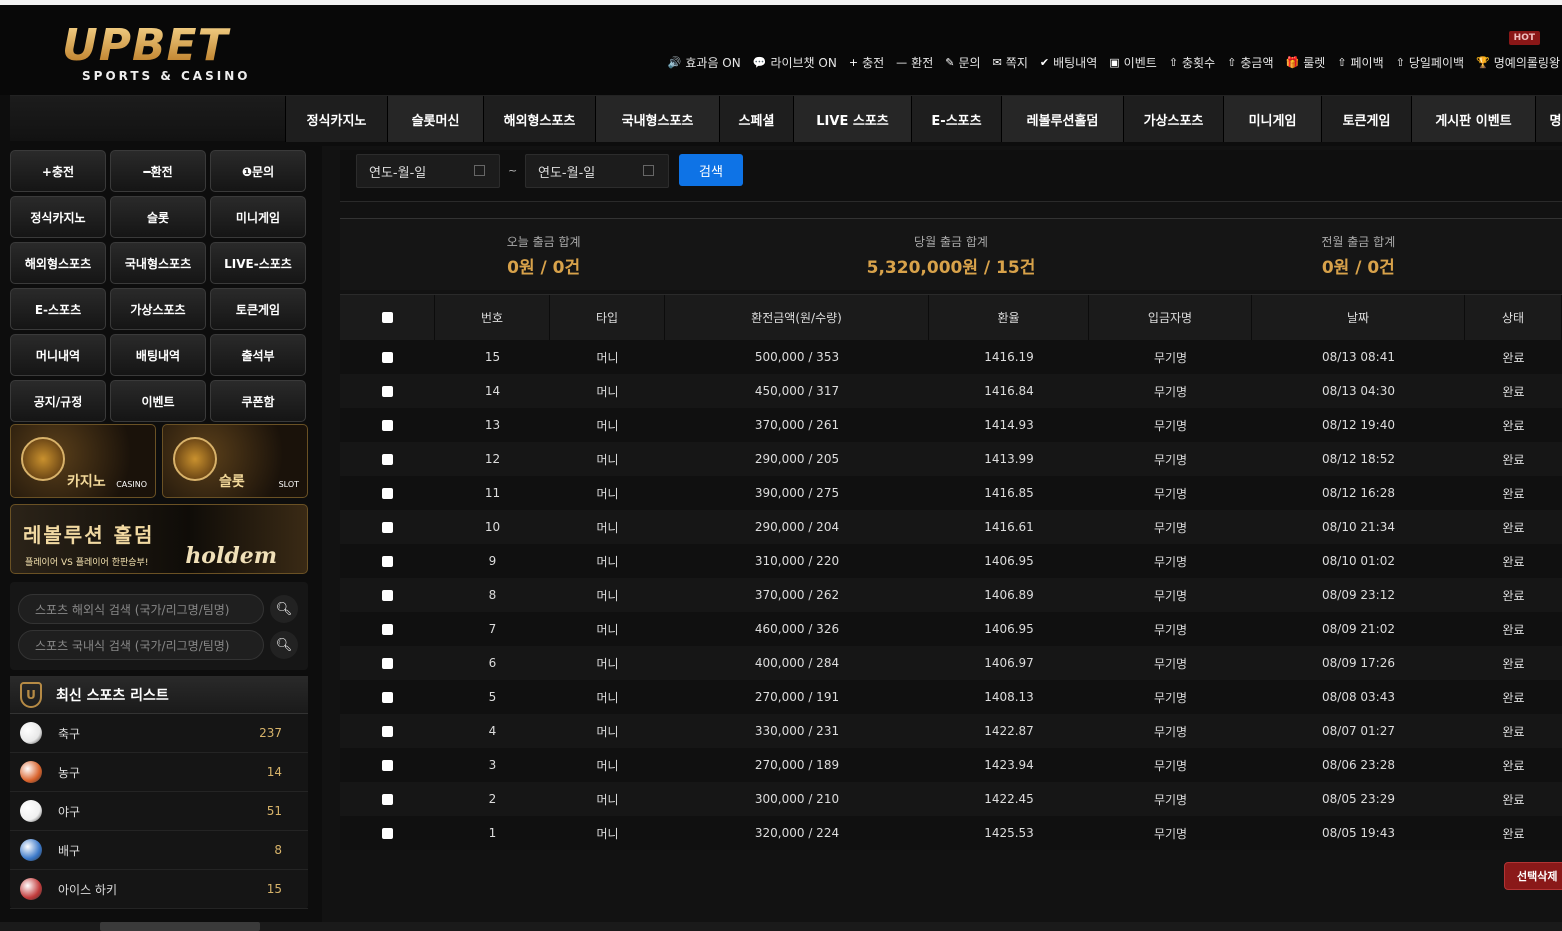 Image resolution: width=1562 pixels, height=931 pixels. Describe the element at coordinates (1010, 62) in the screenshot. I see `util-nav-item: ✉ 쪽지` at that location.